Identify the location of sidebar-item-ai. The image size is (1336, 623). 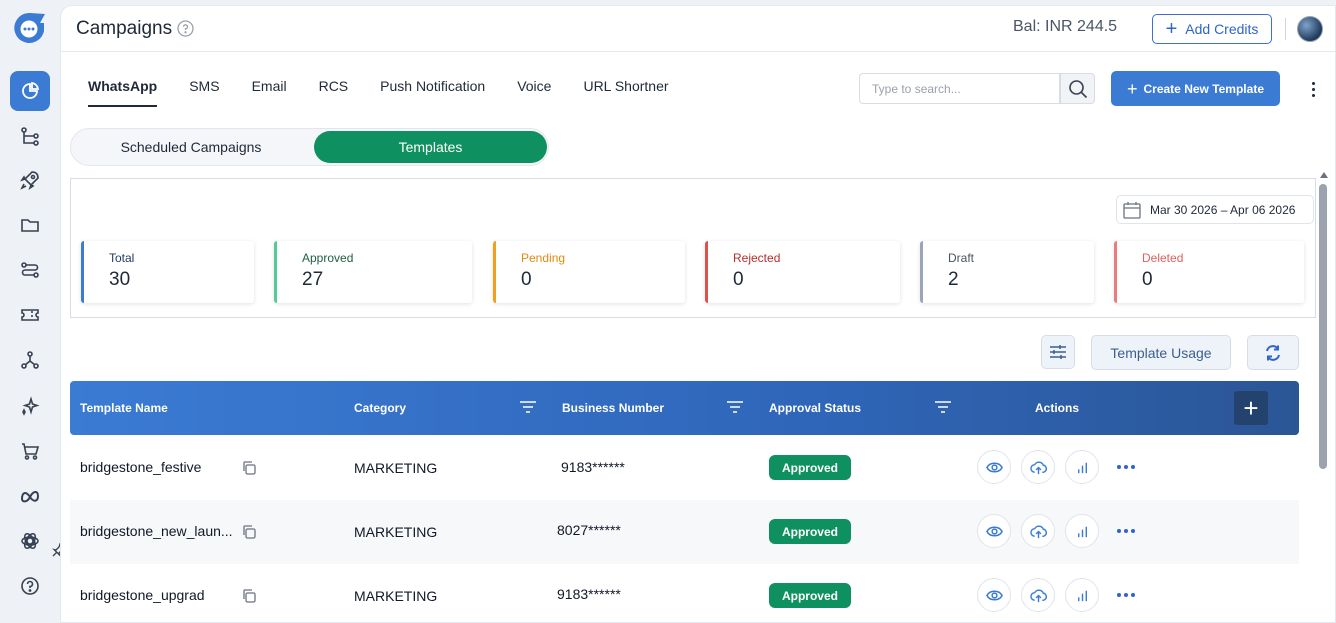
(30, 406).